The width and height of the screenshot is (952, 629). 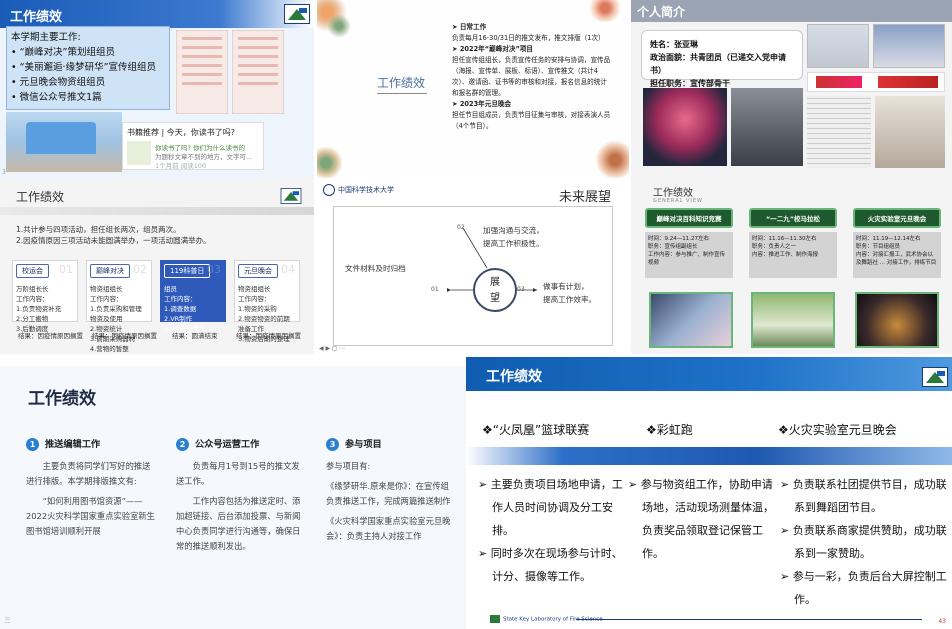 I want to click on outlook-item-text: 加强沟通与交流， 提高工作积极性。, so click(x=513, y=237).